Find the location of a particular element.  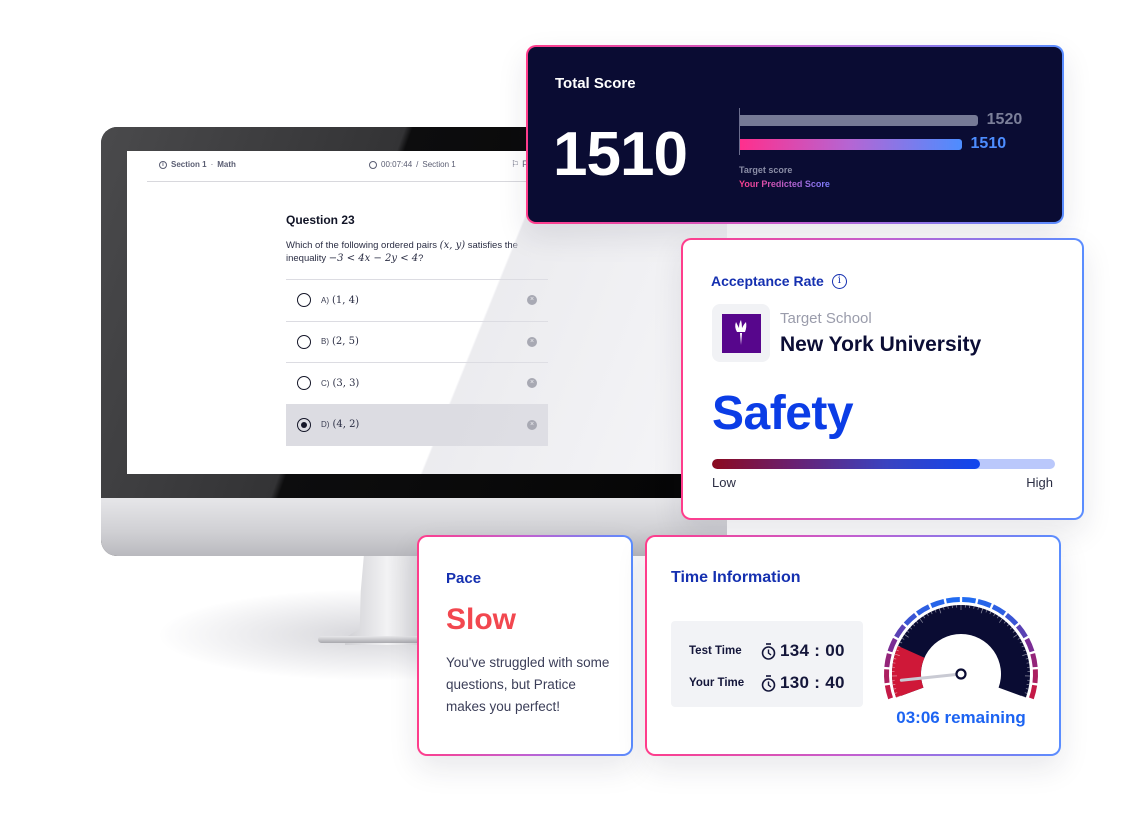

option-letter: D) is located at coordinates (325, 425).